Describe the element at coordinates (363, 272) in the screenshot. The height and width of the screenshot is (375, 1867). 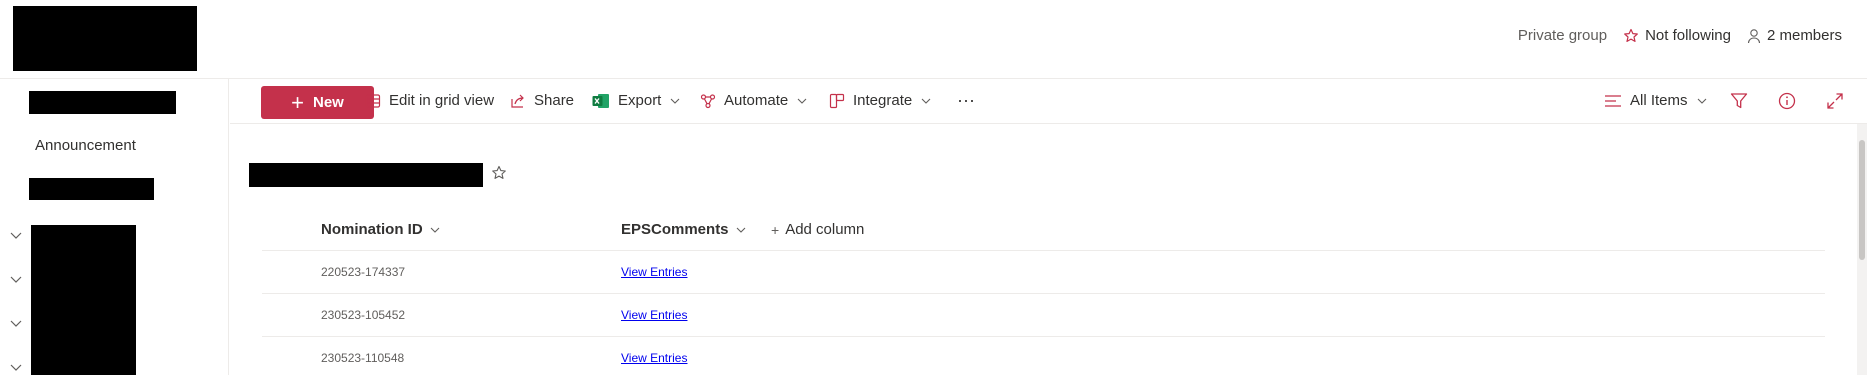
I see `nomination-id-cell: 220523-174337` at that location.